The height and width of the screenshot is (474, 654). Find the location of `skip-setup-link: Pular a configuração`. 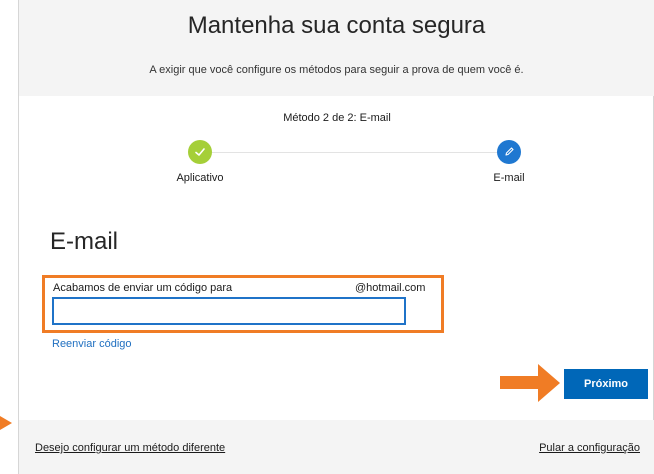

skip-setup-link: Pular a configuração is located at coordinates (589, 448).